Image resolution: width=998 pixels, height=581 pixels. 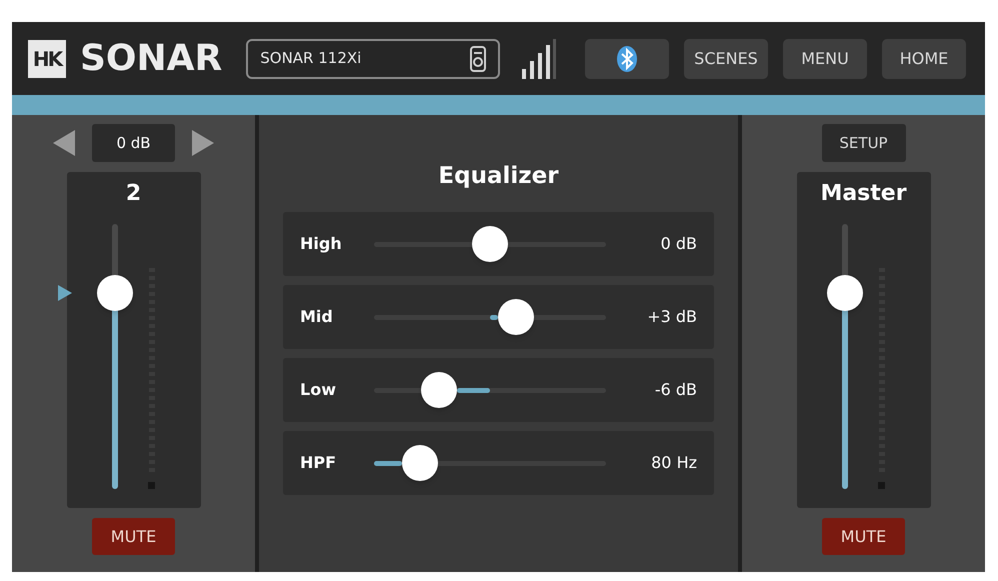 What do you see at coordinates (311, 59) in the screenshot?
I see `device-name: SONAR 112Xi` at bounding box center [311, 59].